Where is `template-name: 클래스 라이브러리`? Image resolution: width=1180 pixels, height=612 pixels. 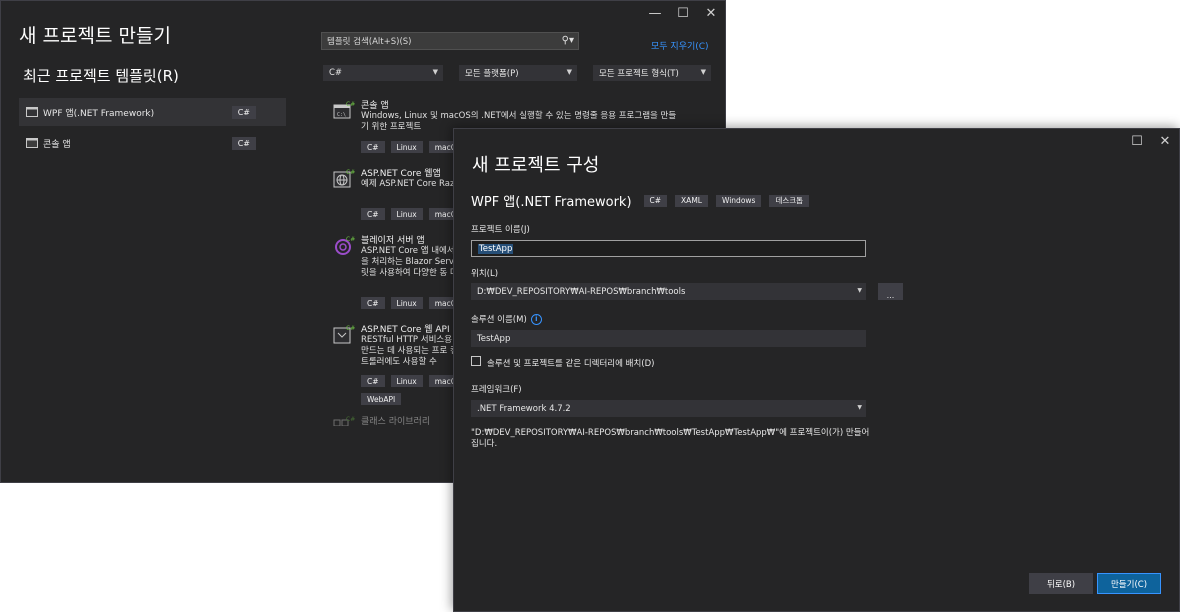
template-name: 클래스 라이브러리 is located at coordinates (396, 422).